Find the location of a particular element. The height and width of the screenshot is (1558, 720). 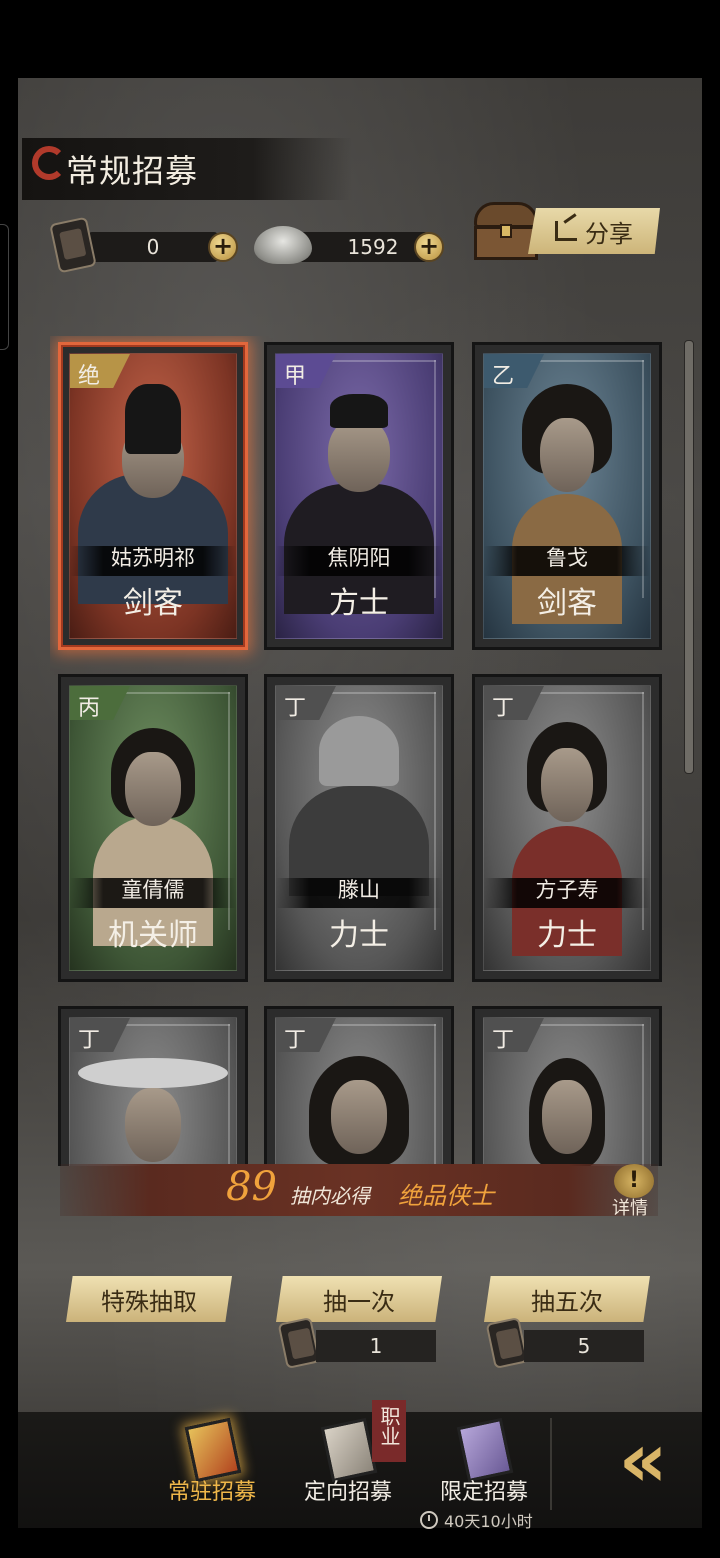

title-hook-icon is located at coordinates (49, 163).